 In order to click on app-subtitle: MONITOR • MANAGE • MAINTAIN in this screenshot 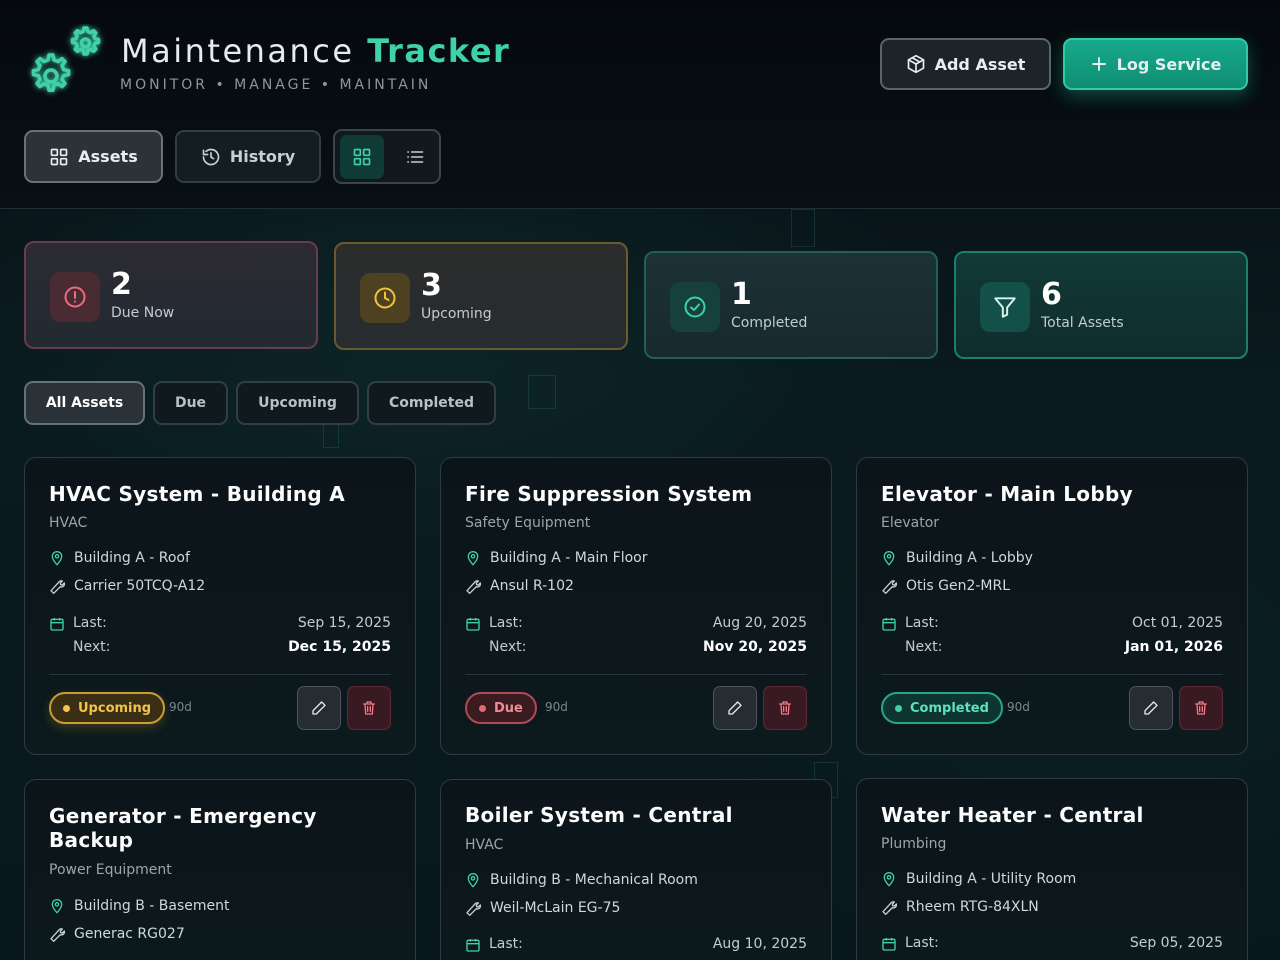, I will do `click(276, 85)`.